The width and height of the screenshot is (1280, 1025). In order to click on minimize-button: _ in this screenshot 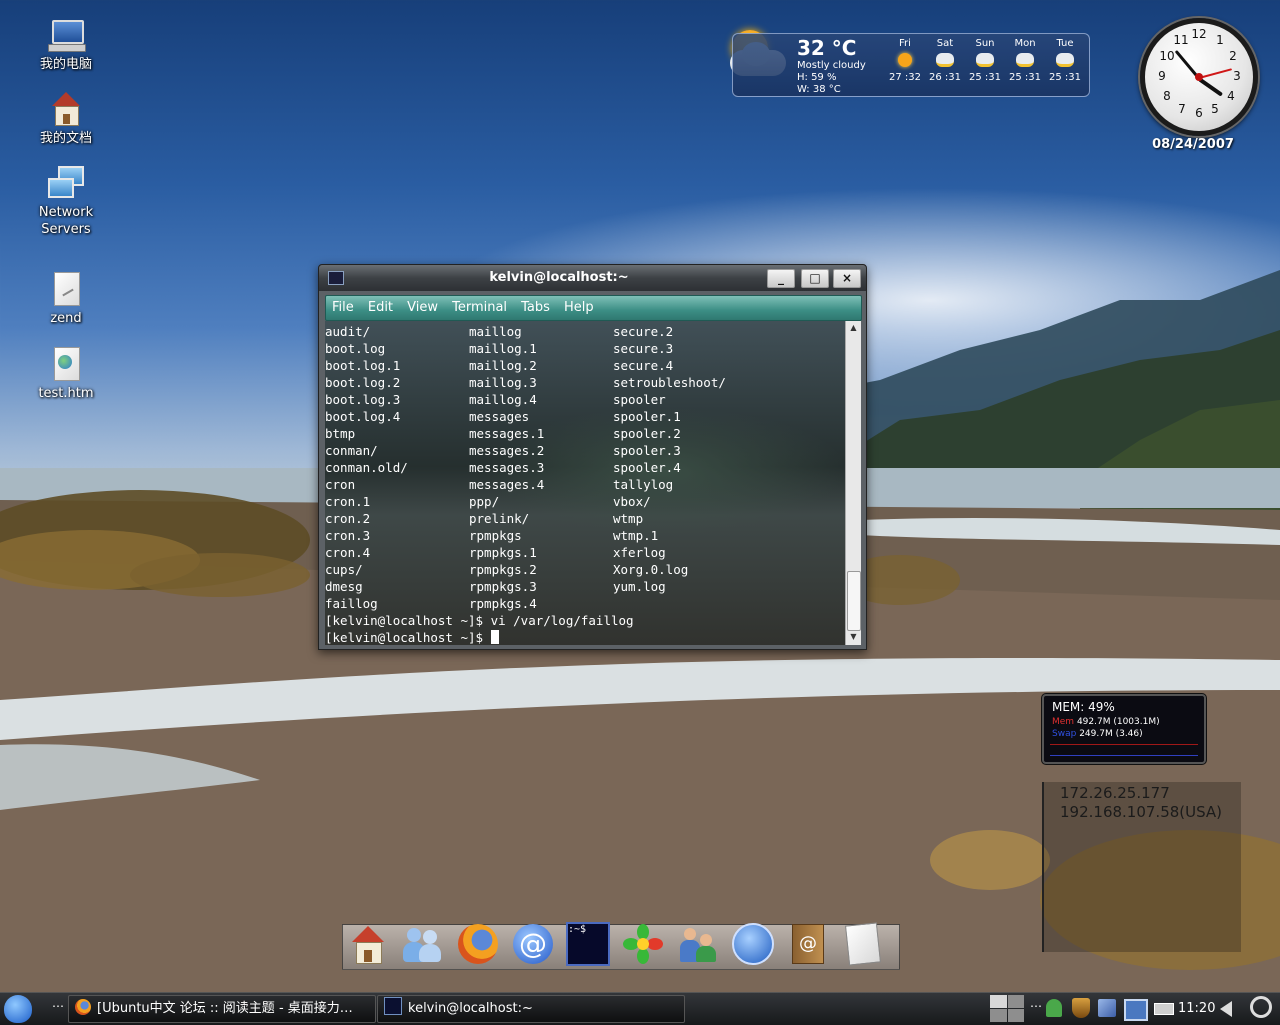, I will do `click(781, 278)`.